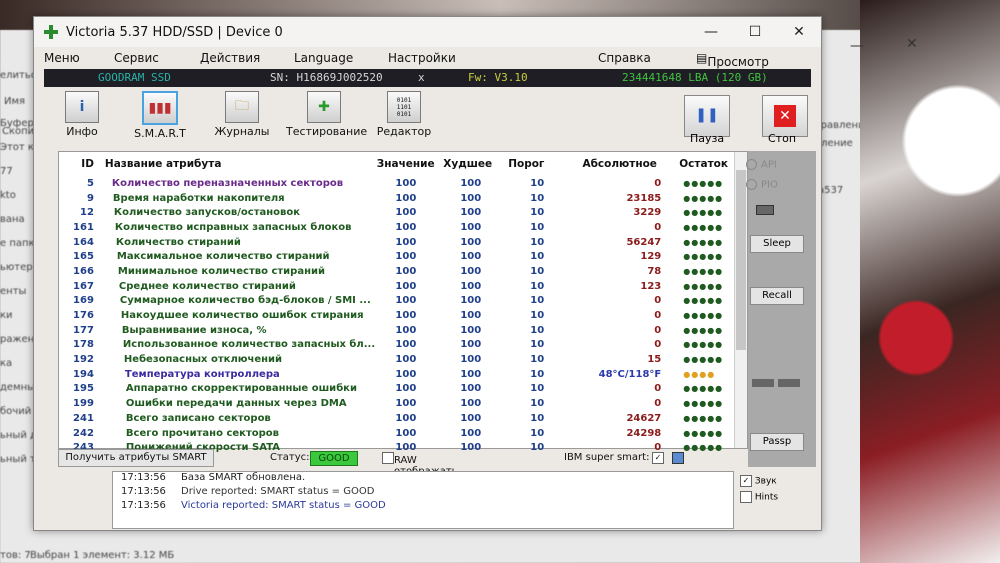  I want to click on table-row: 164 Количество стираний 100 100 10 56247 ●●●●●, so click(394, 242).